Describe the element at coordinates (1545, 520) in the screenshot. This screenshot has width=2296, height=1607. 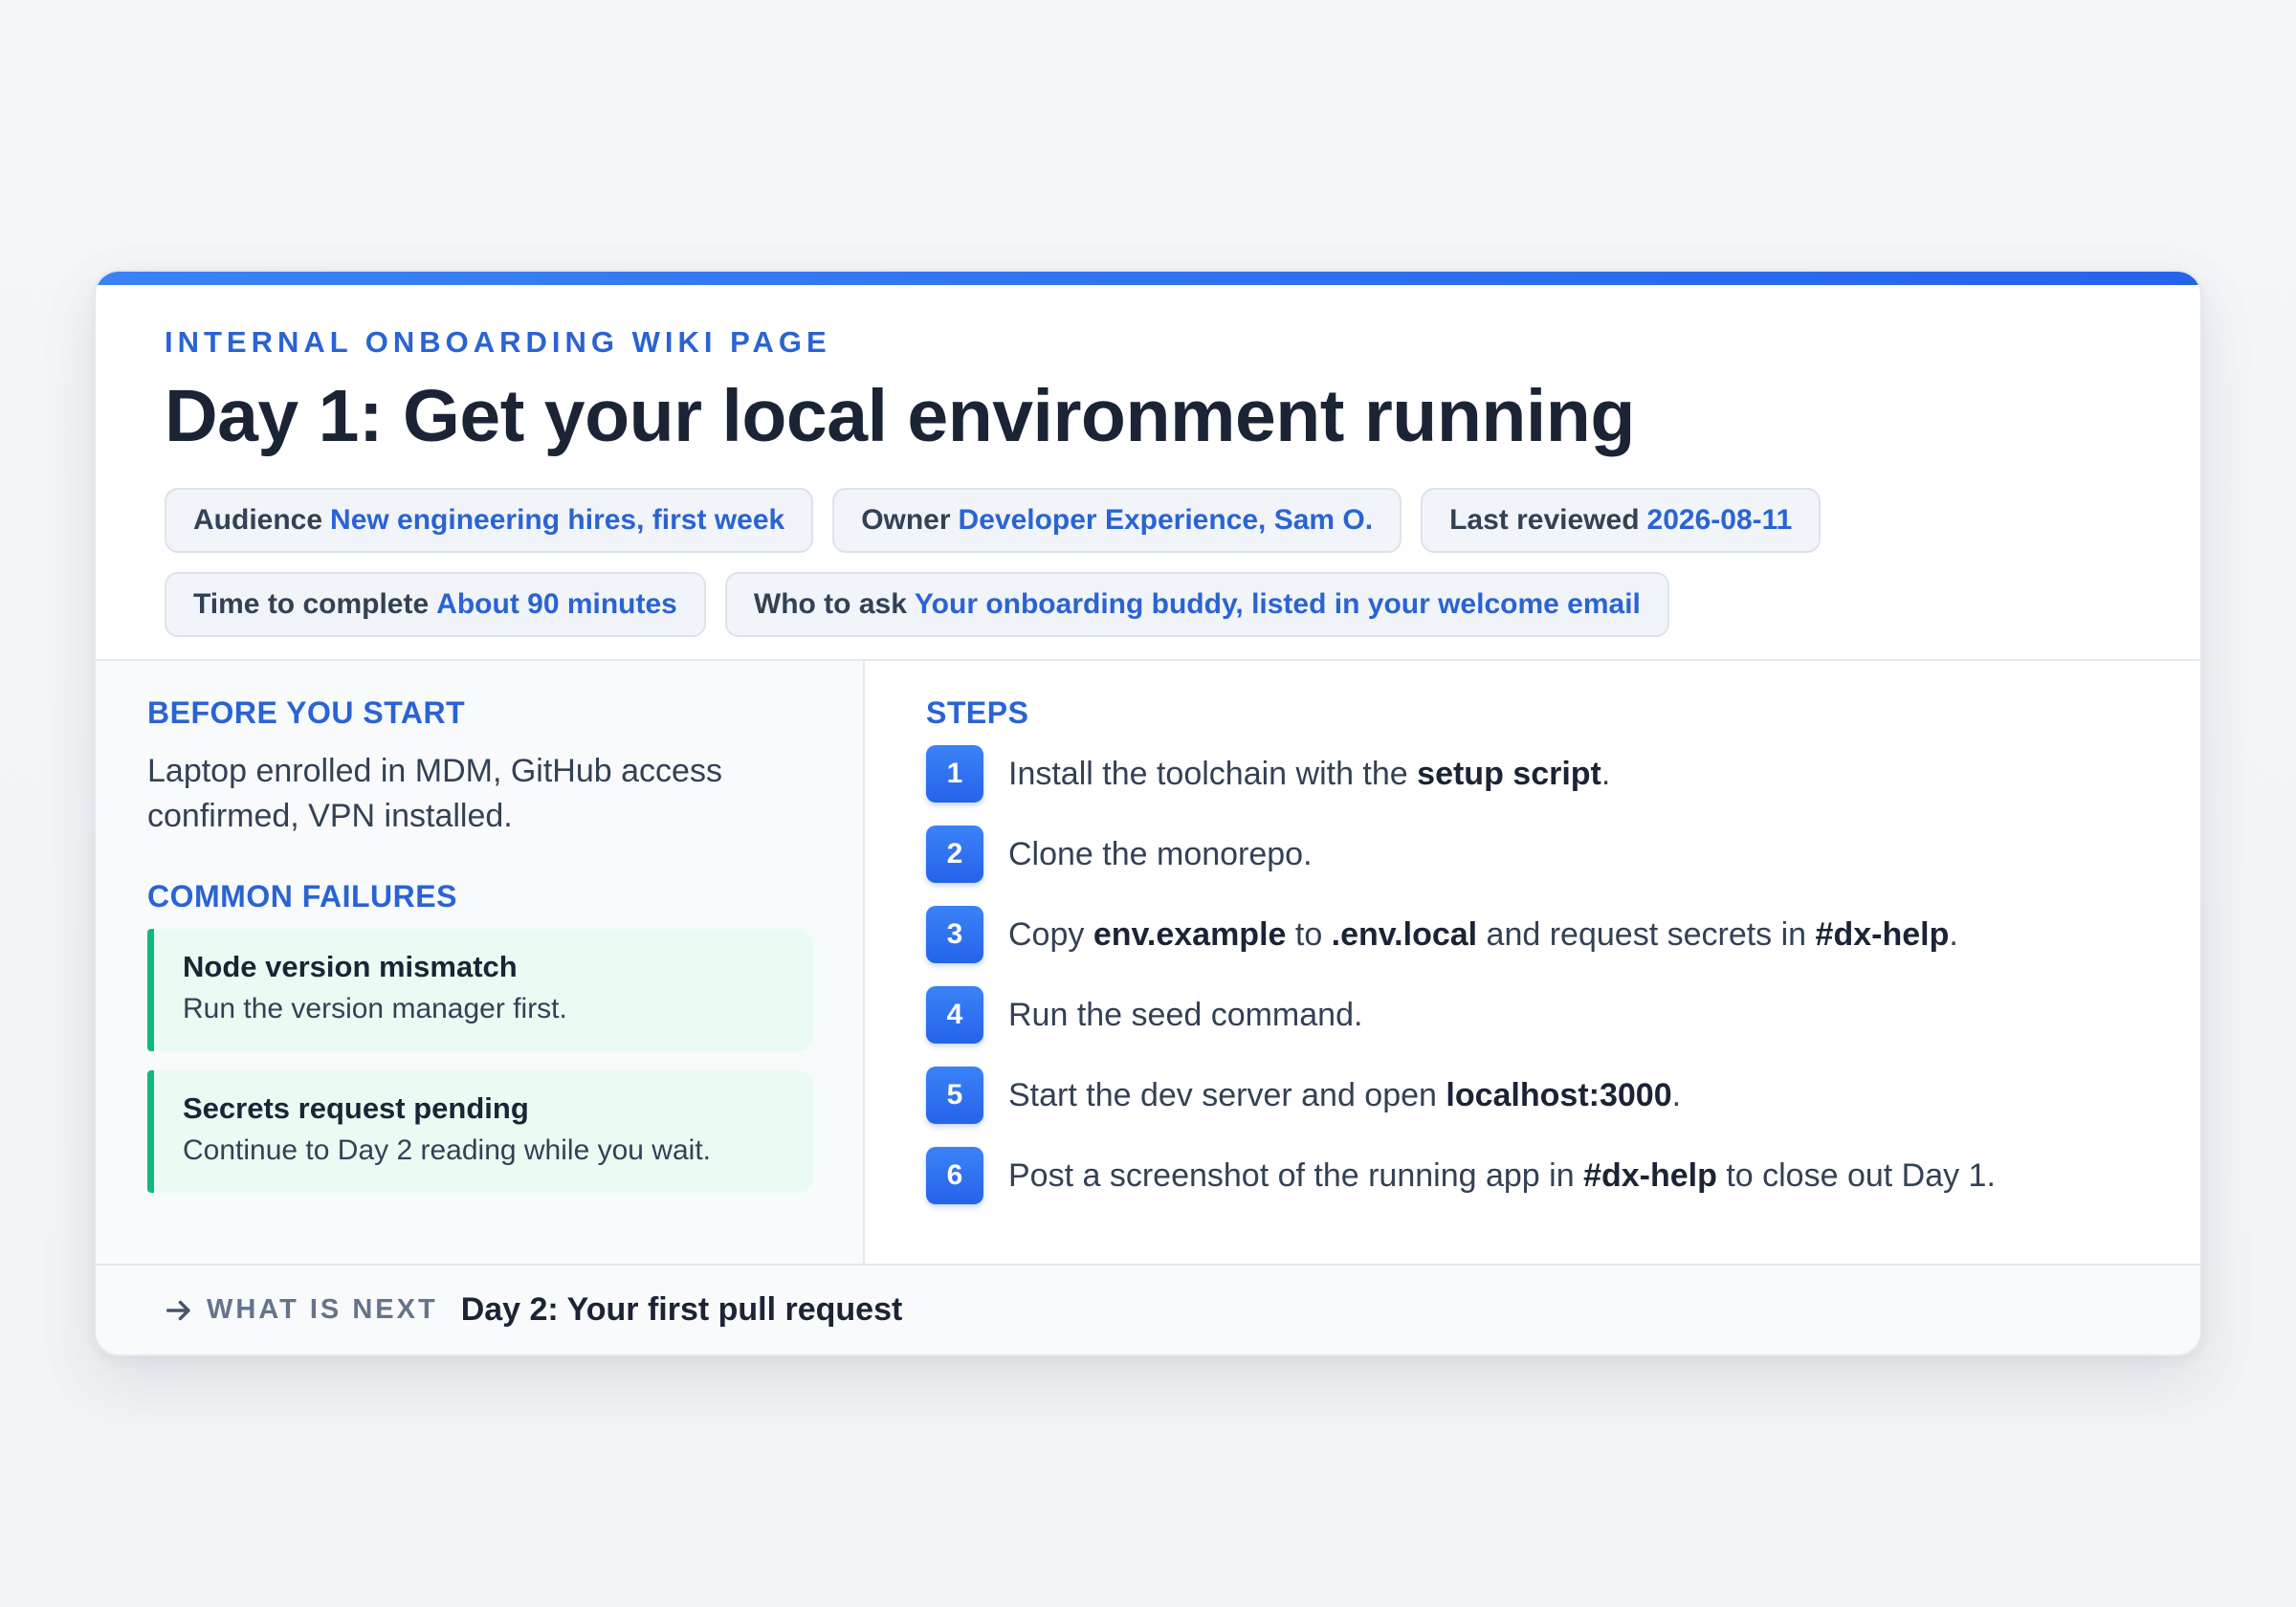
I see `meta-key: Last reviewed` at that location.